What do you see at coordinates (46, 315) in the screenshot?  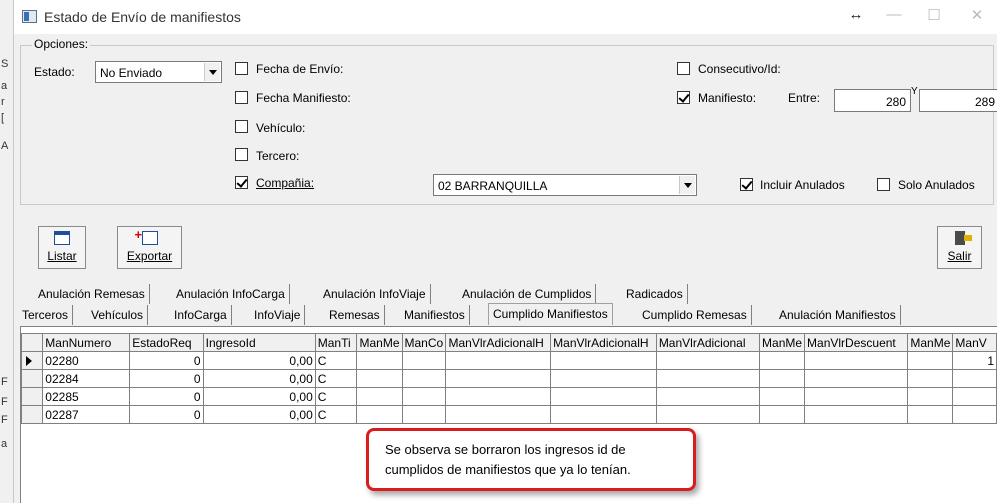 I see `tab-terceros: Terceros` at bounding box center [46, 315].